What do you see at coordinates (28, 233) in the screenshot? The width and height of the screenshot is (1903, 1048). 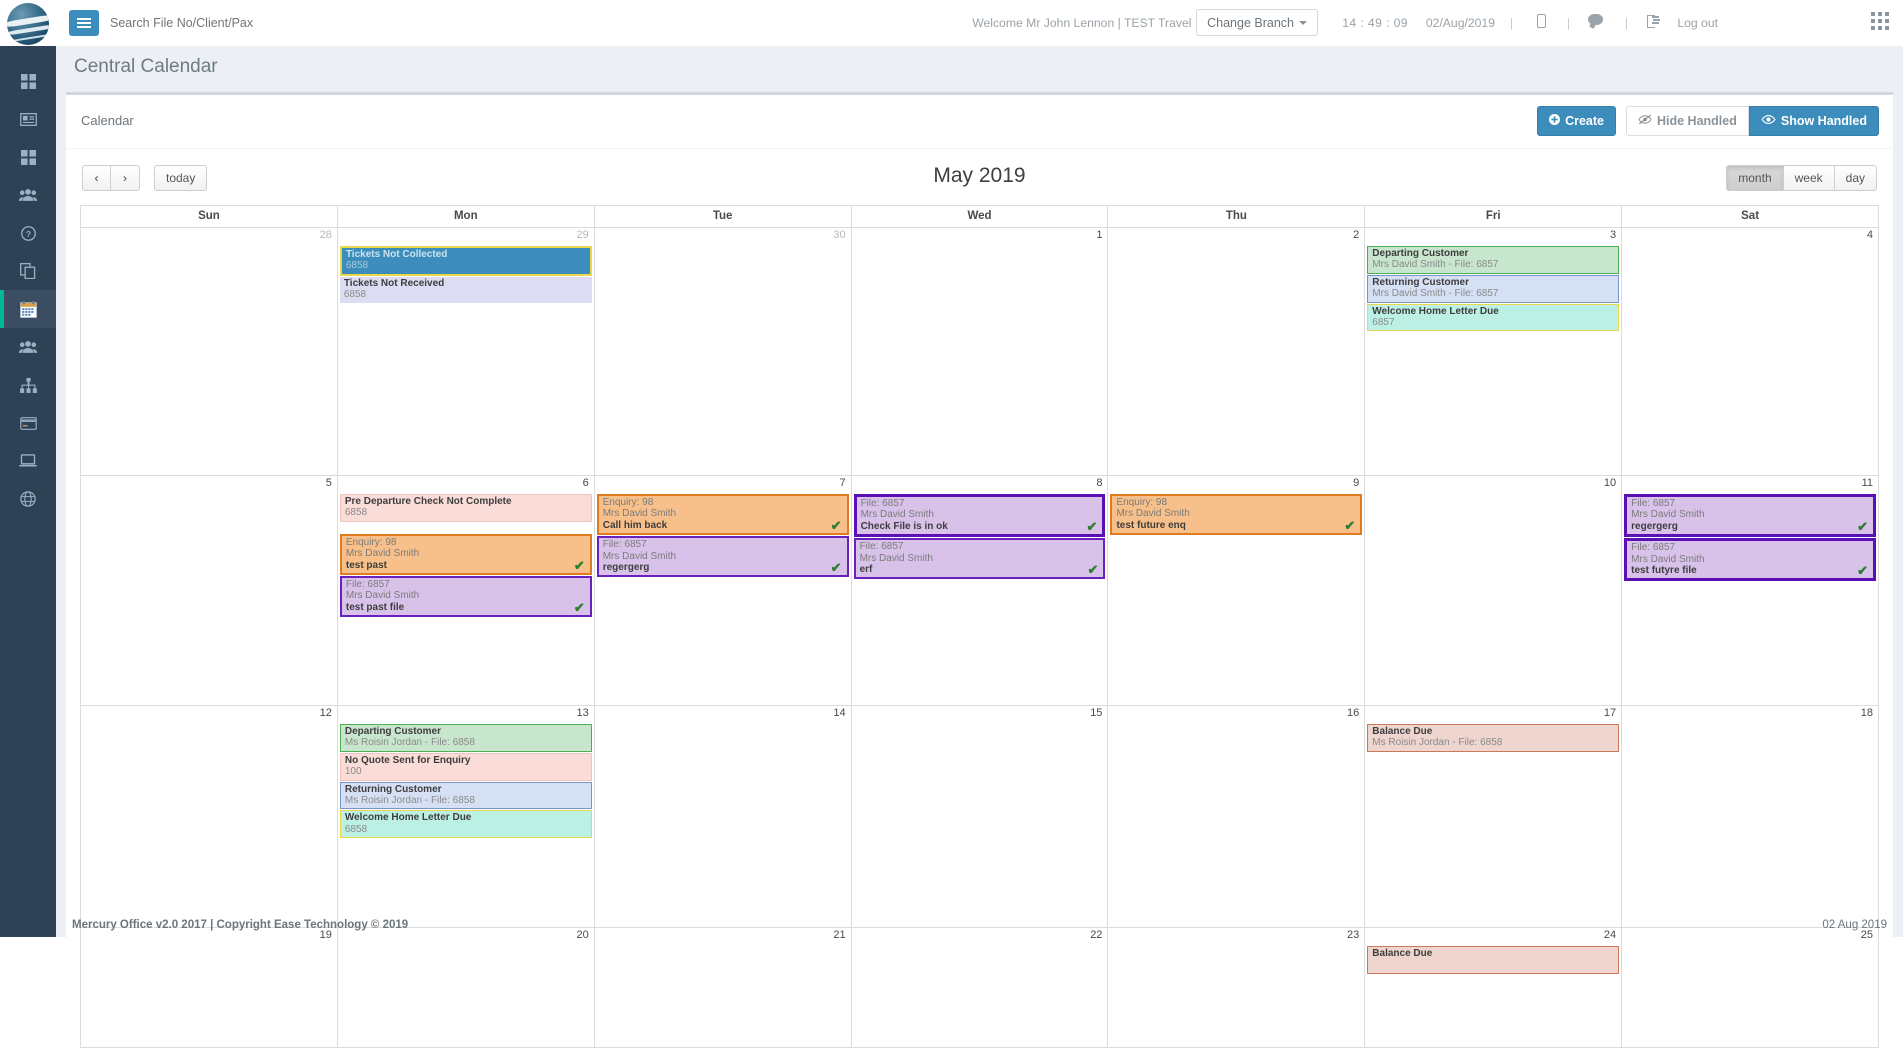 I see `sidebar-item-help: ?` at bounding box center [28, 233].